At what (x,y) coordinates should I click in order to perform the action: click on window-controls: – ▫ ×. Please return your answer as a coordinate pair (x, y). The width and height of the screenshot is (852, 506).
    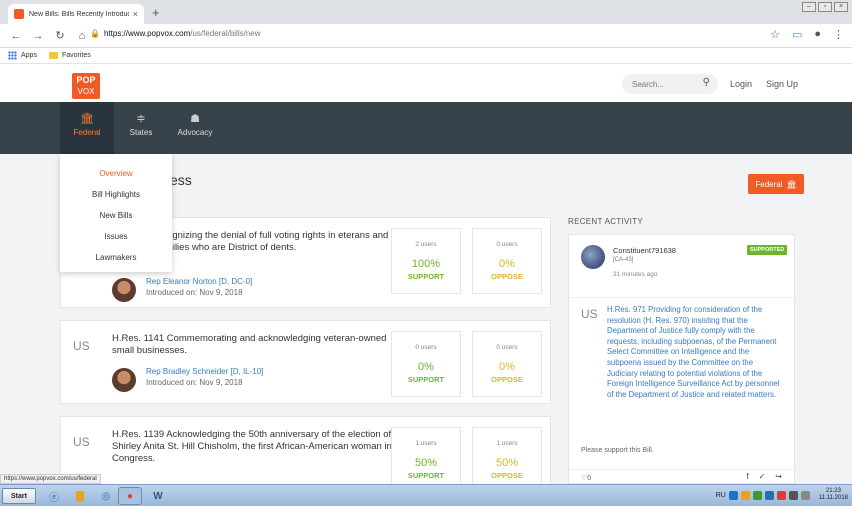
    Looking at the image, I should click on (825, 7).